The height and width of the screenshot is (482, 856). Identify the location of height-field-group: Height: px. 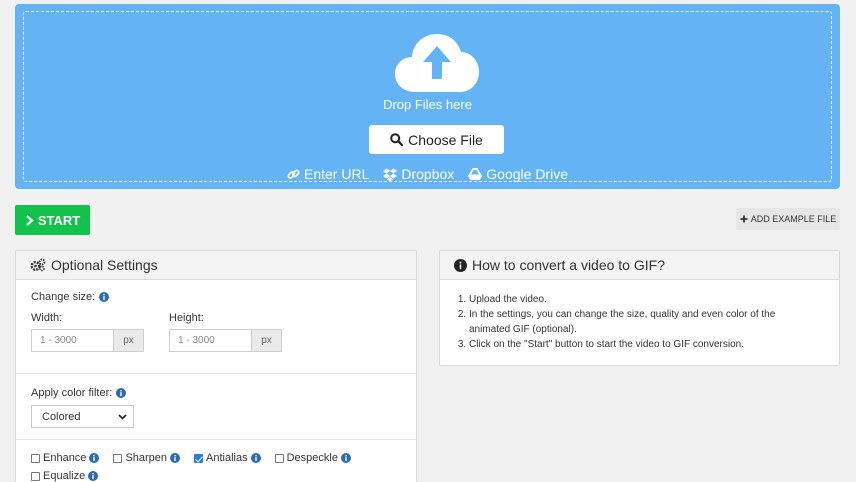
(225, 332).